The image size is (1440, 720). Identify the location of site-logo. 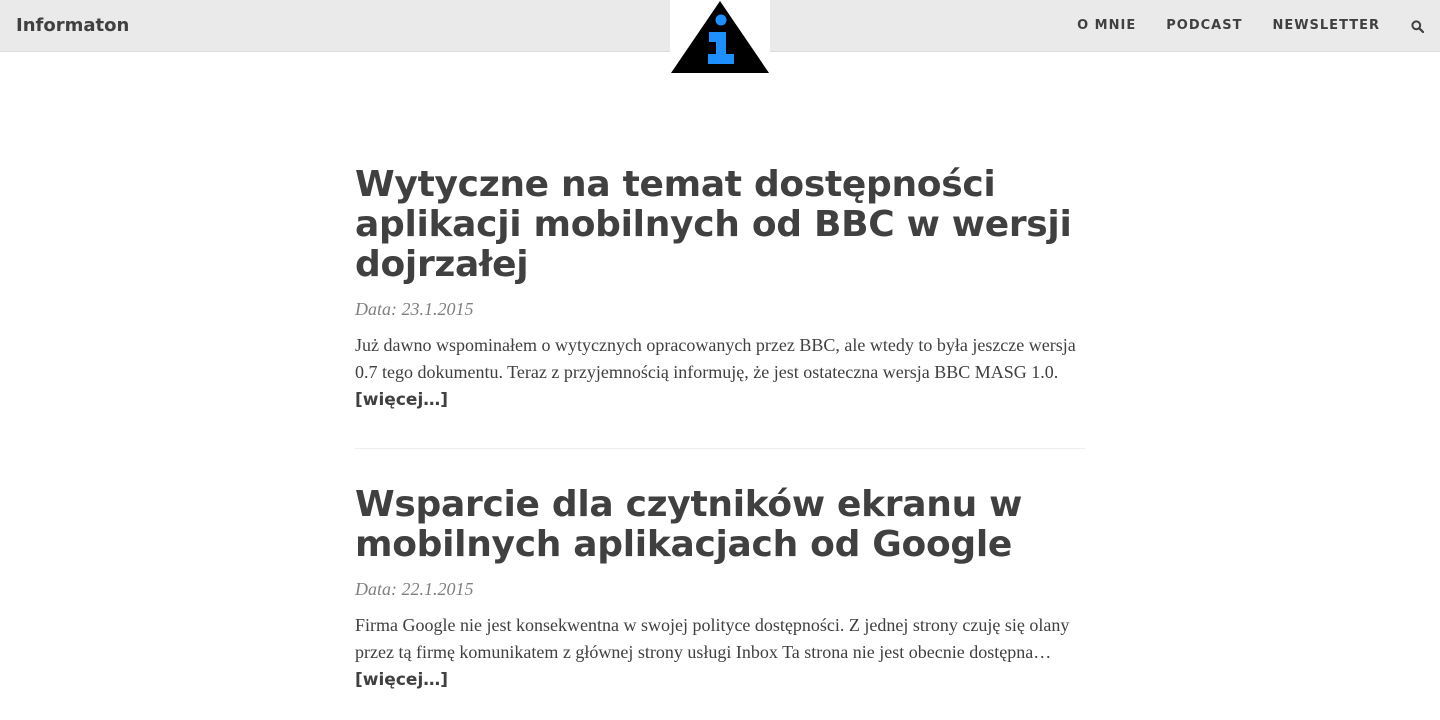
(720, 37).